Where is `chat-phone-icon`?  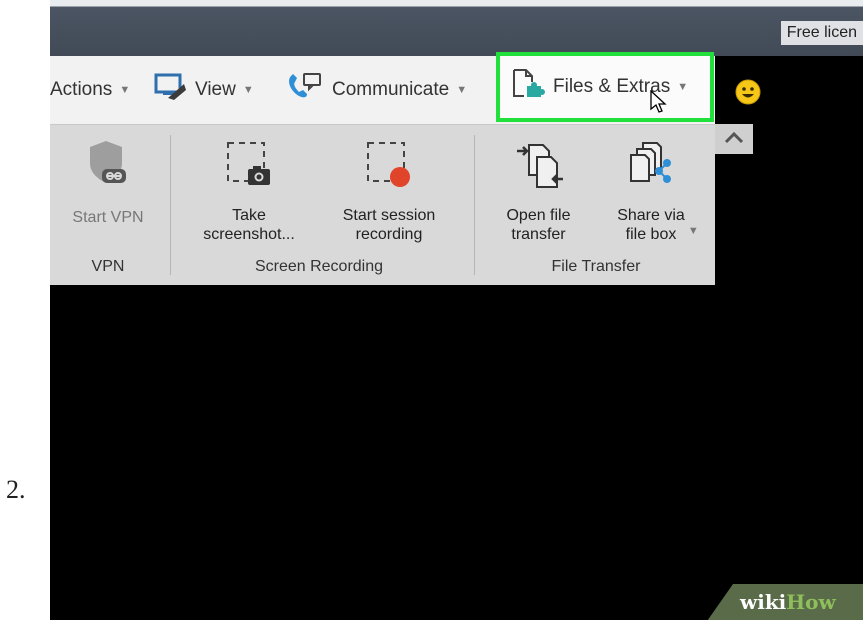
chat-phone-icon is located at coordinates (305, 90).